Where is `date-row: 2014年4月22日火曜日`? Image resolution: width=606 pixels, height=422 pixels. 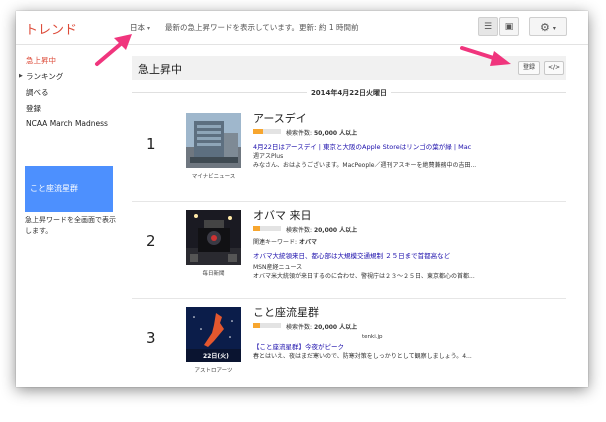
date-row: 2014年4月22日火曜日 is located at coordinates (349, 92).